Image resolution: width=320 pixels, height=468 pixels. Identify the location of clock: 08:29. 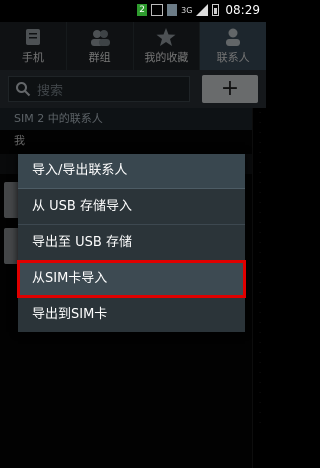
(242, 10).